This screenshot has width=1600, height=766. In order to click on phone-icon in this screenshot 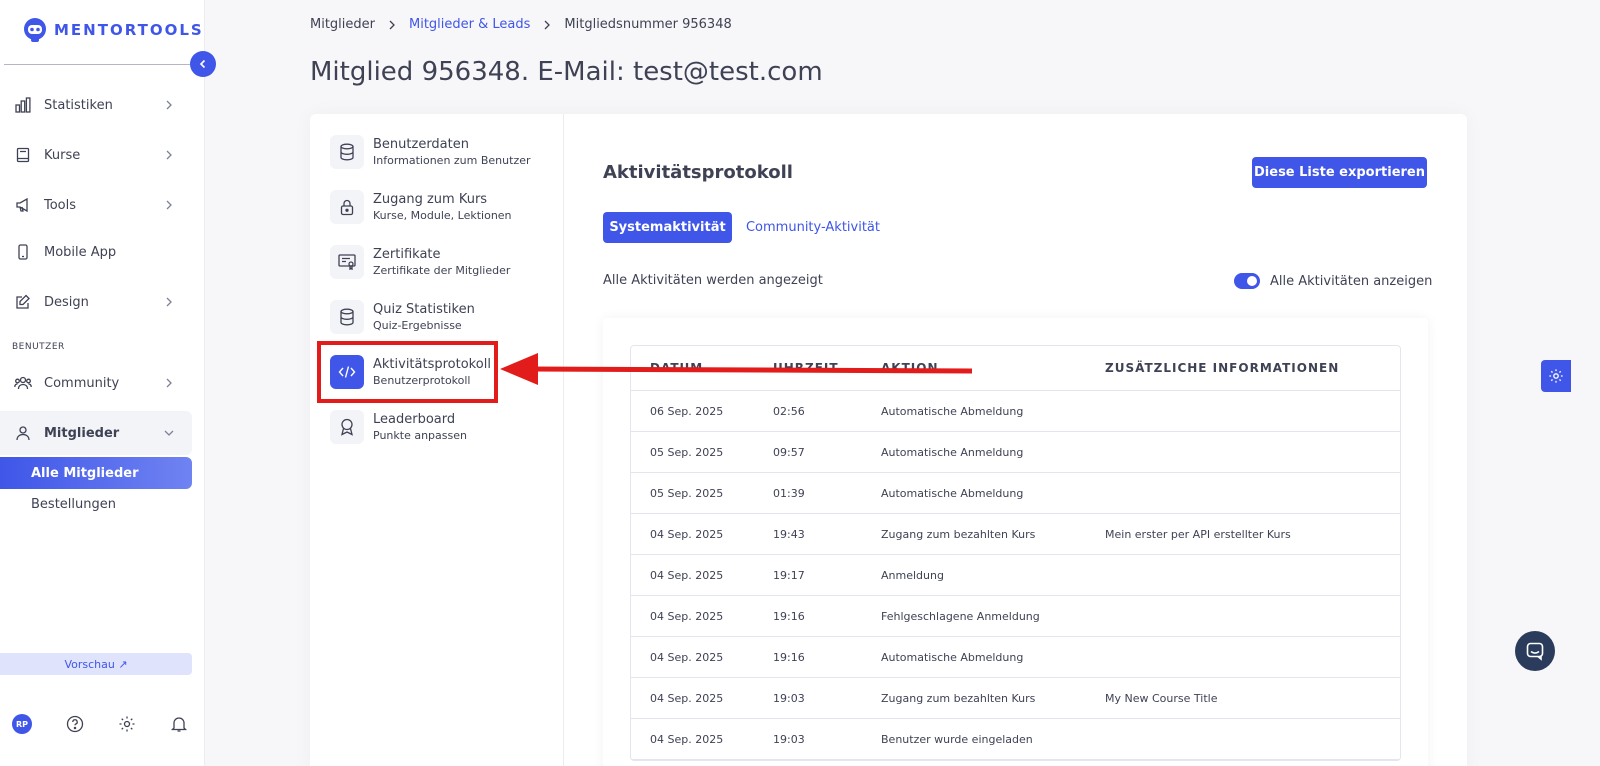, I will do `click(23, 252)`.